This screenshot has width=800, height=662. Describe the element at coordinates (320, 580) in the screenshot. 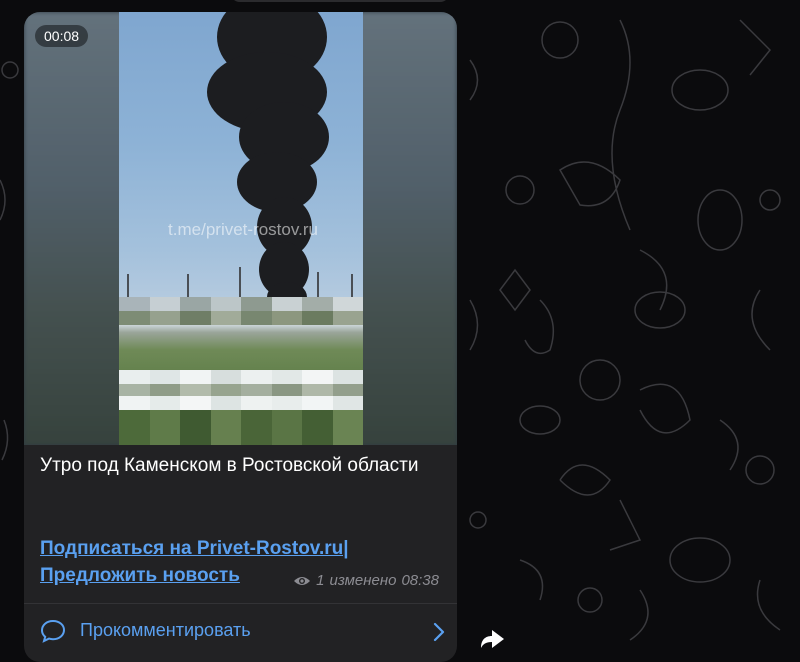

I see `views-count: 1` at that location.